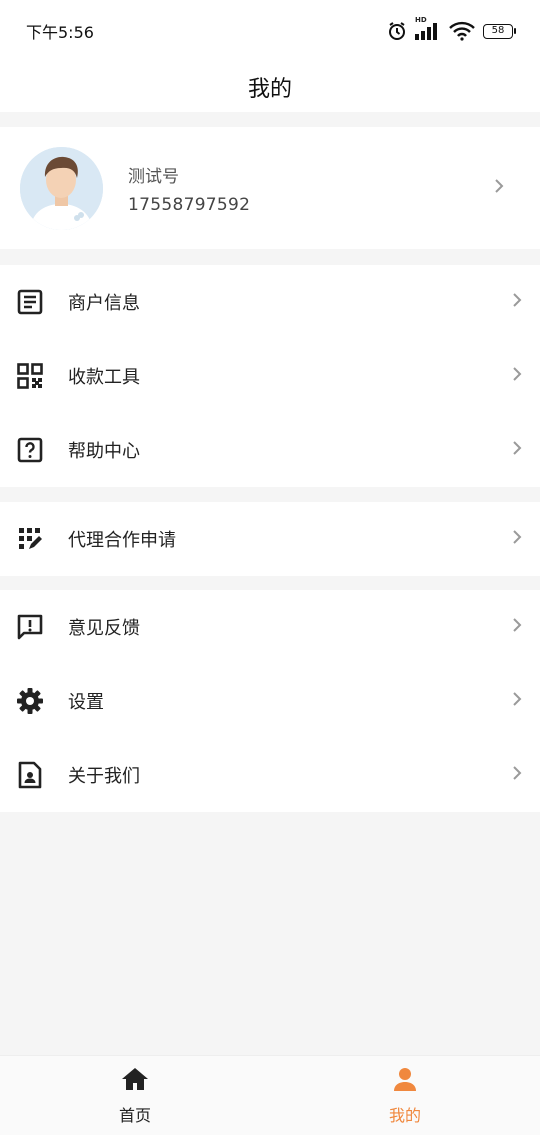 Image resolution: width=540 pixels, height=1135 pixels. What do you see at coordinates (104, 451) in the screenshot?
I see `menu-label: 帮助中心` at bounding box center [104, 451].